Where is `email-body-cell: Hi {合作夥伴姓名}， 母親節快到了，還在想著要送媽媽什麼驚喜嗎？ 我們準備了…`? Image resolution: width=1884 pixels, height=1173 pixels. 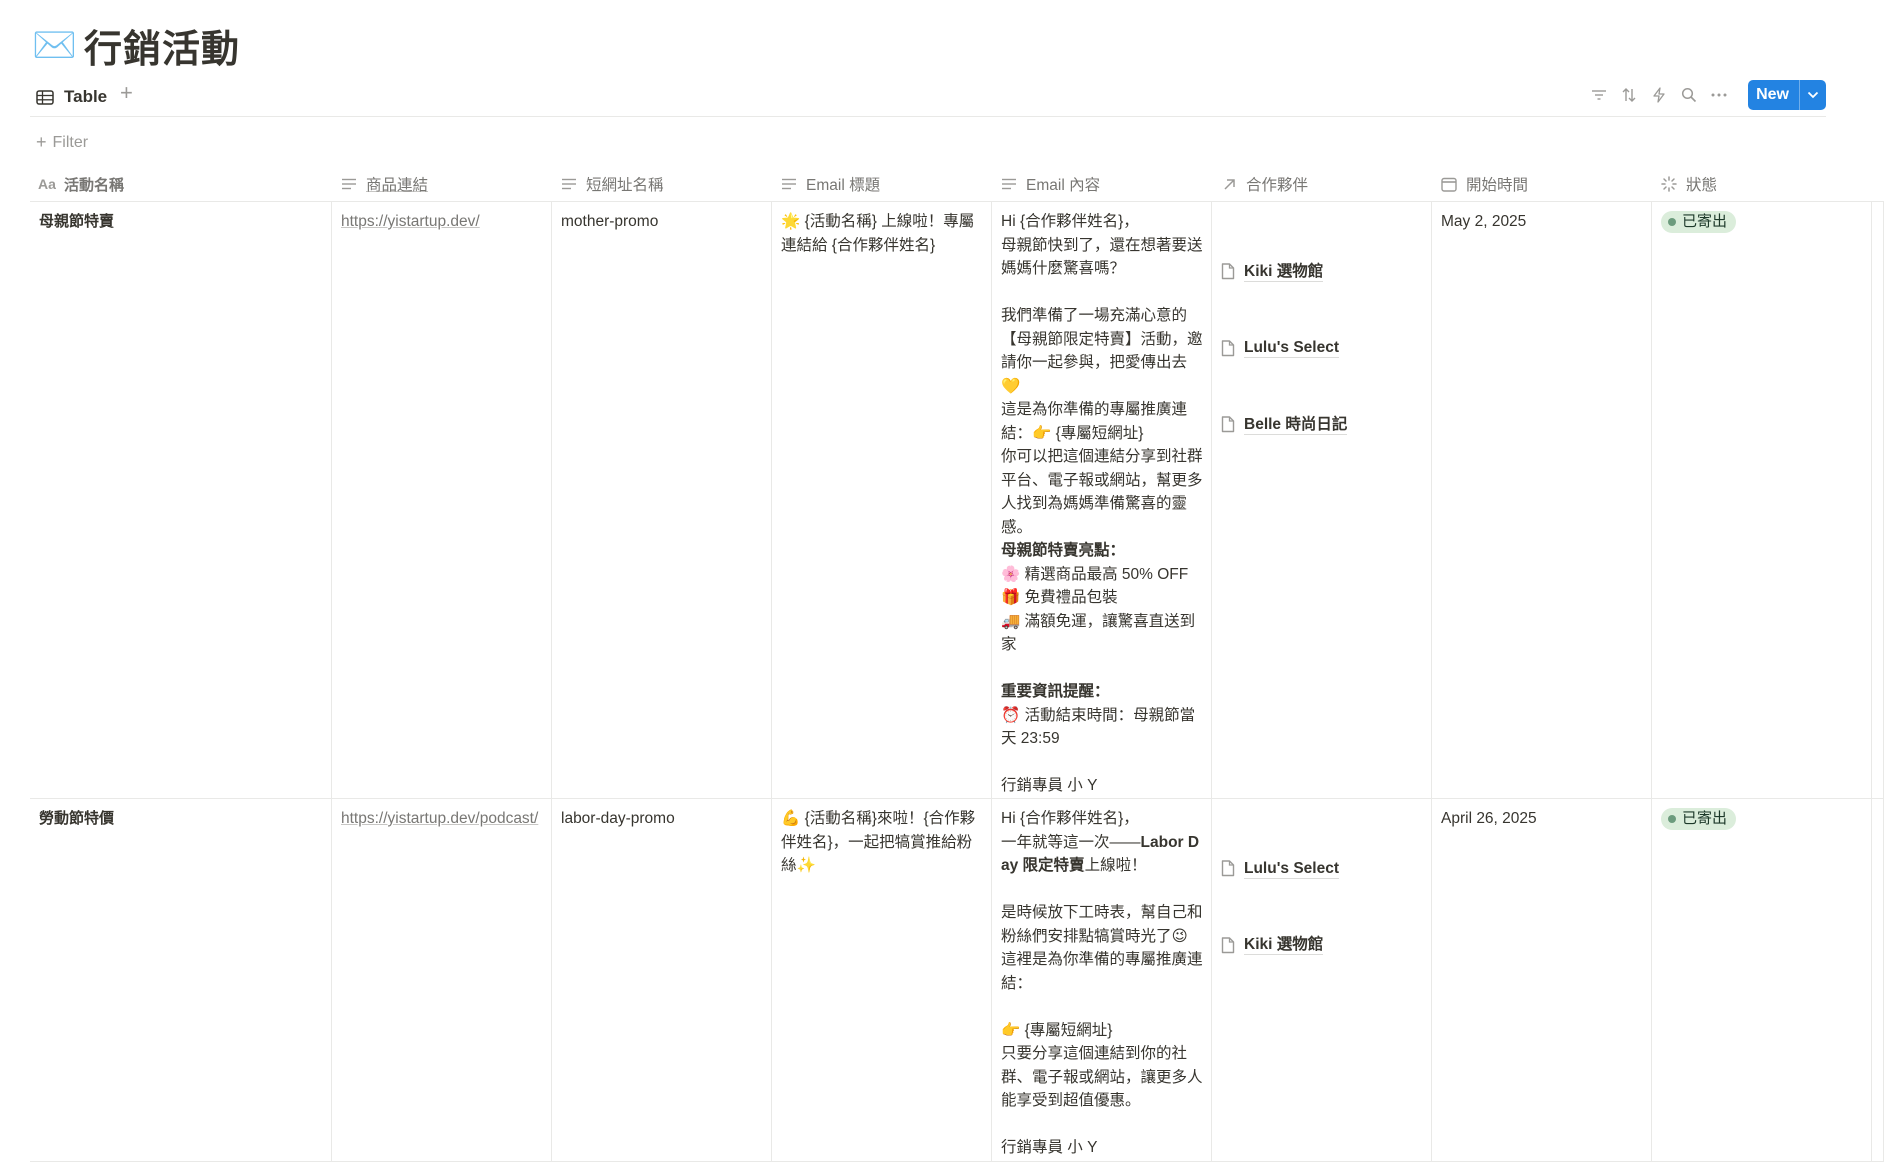
email-body-cell: Hi {合作夥伴姓名}， 母親節快到了，還在想著要送媽媽什麼驚喜嗎？ 我們準備了… is located at coordinates (1102, 500).